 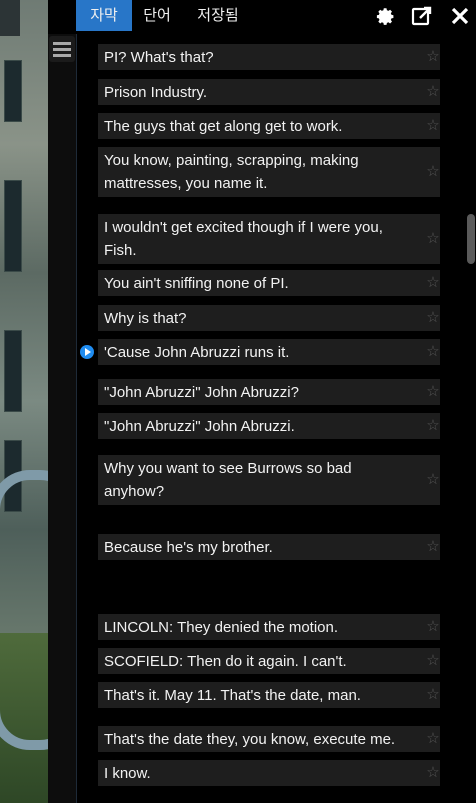 I want to click on subtitle-text: LINCOLN: They denied the motion., so click(x=221, y=627).